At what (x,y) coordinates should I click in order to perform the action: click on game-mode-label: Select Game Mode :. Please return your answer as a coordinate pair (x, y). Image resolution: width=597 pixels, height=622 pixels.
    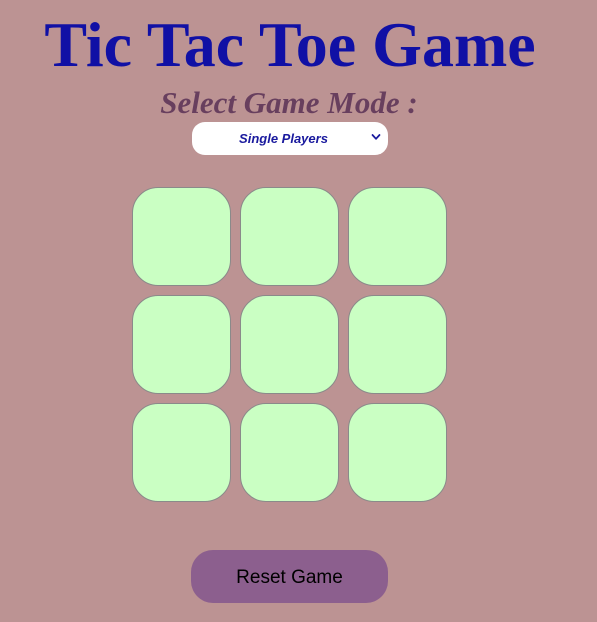
    Looking at the image, I should click on (289, 102).